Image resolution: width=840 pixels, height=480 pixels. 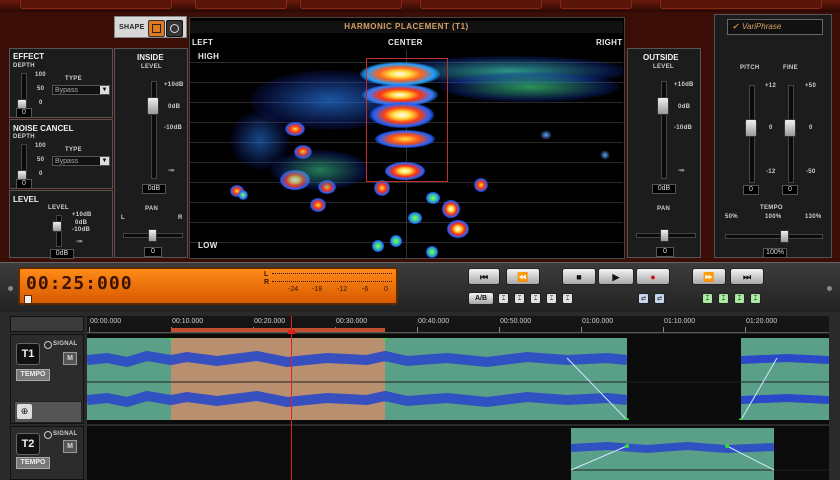 I want to click on track-2-mute-button: M, so click(x=70, y=446).